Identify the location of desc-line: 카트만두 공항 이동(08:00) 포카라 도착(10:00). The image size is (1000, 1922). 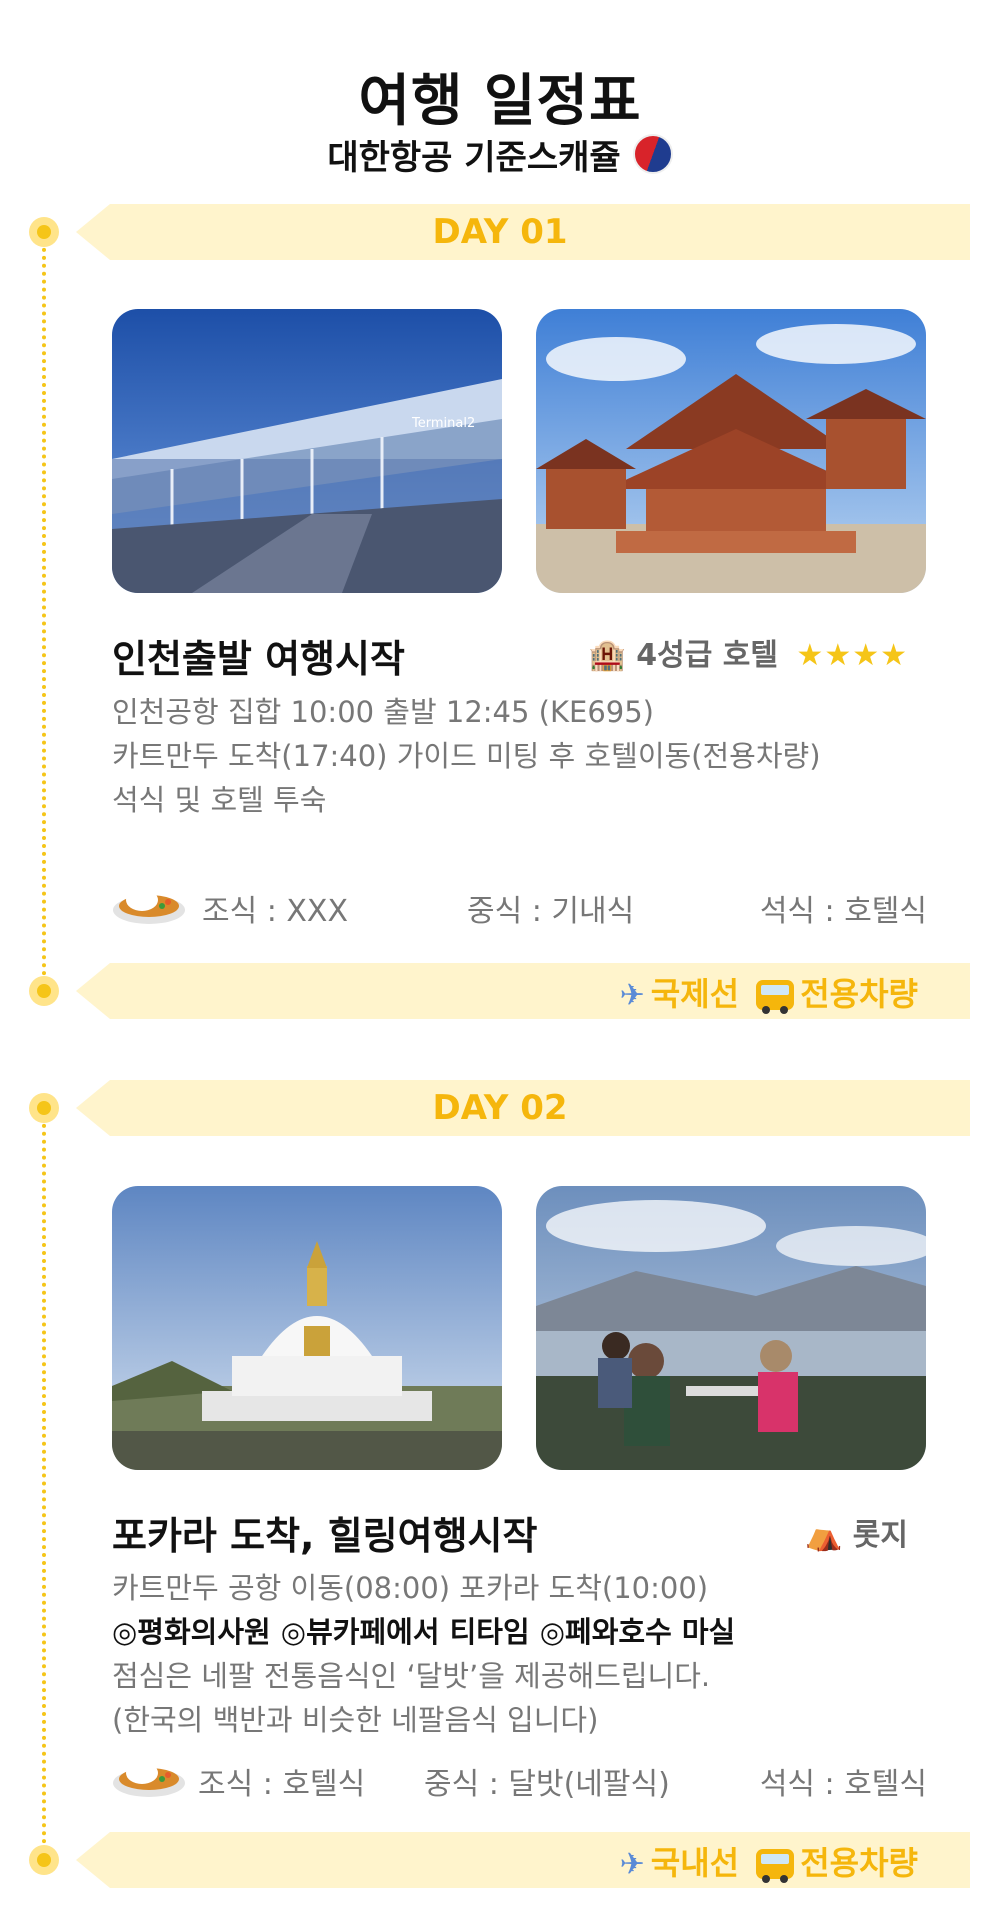
(410, 1588).